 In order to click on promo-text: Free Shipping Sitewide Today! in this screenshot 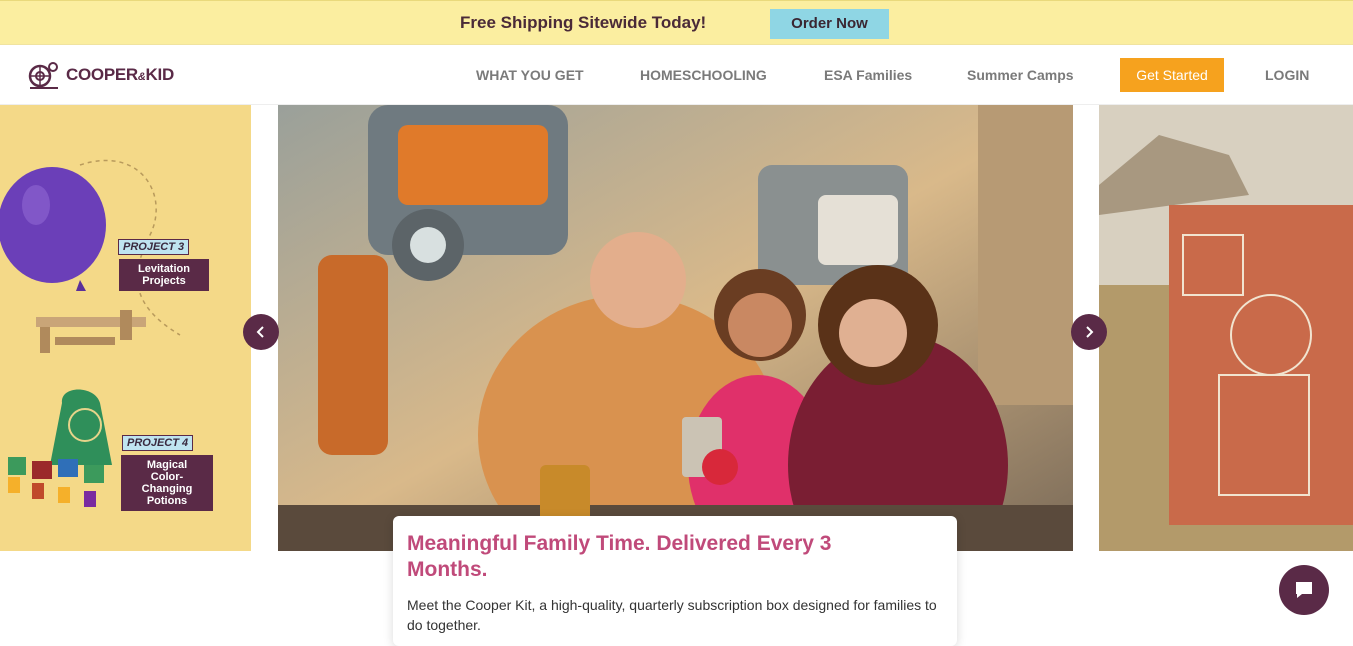, I will do `click(583, 22)`.